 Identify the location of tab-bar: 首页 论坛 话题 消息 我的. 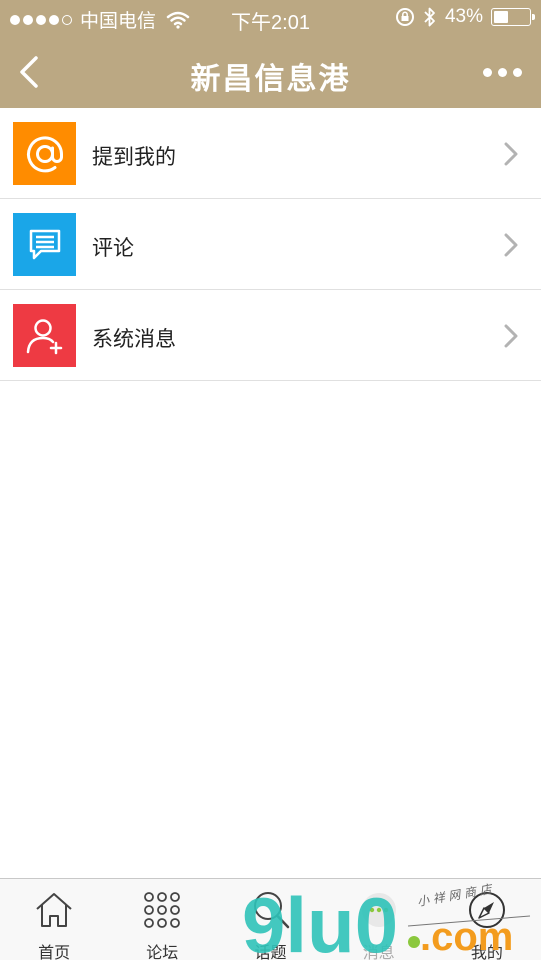
(270, 919).